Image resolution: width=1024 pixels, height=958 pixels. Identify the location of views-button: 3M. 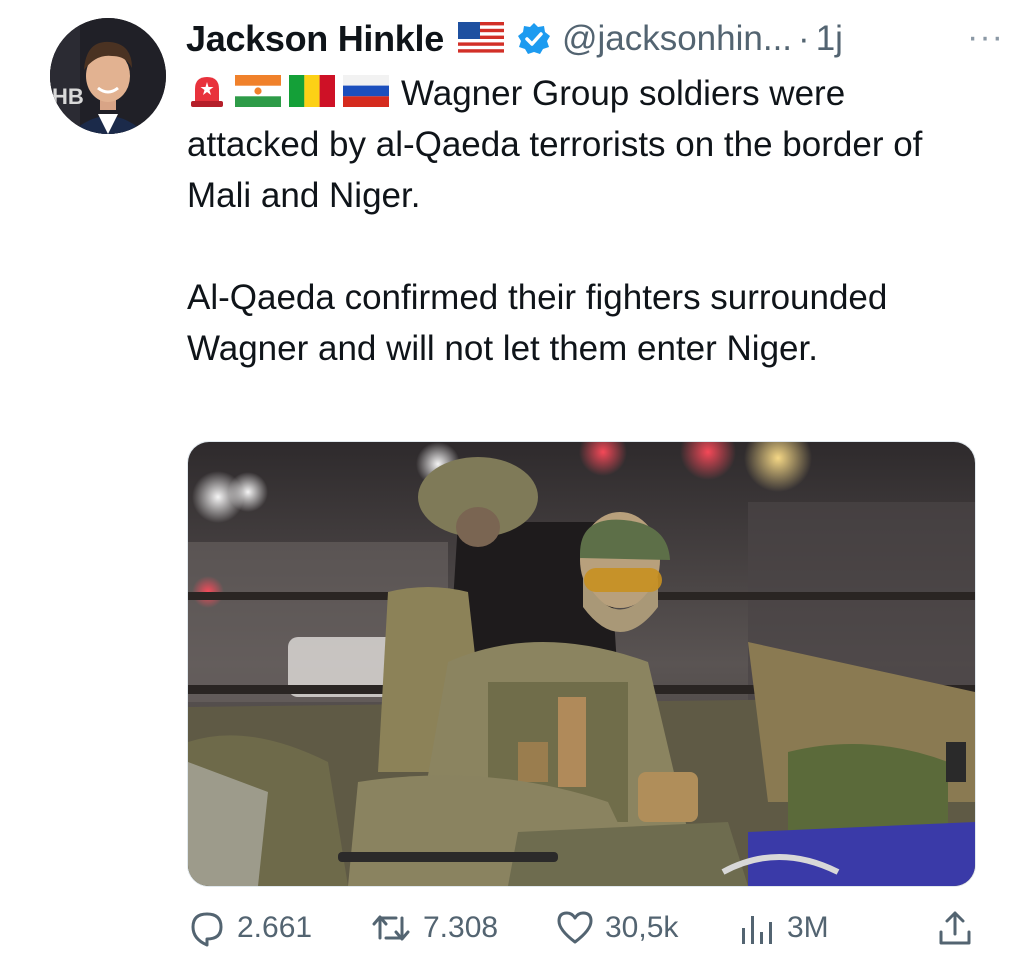
(783, 928).